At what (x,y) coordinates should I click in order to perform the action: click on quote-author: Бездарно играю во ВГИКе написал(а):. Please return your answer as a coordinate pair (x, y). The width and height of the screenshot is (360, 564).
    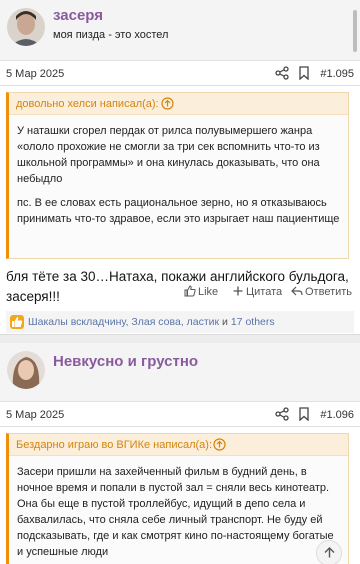
    Looking at the image, I should click on (114, 445).